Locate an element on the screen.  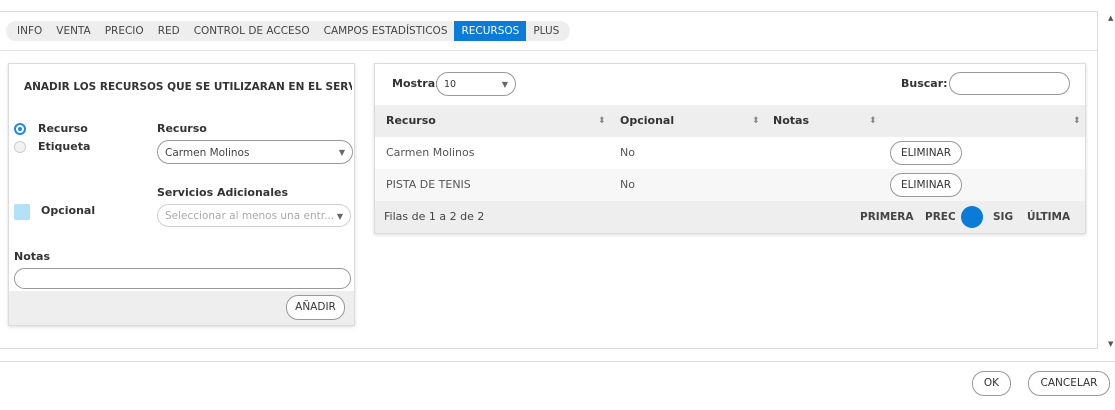
pager-next-button: SIG is located at coordinates (1003, 217).